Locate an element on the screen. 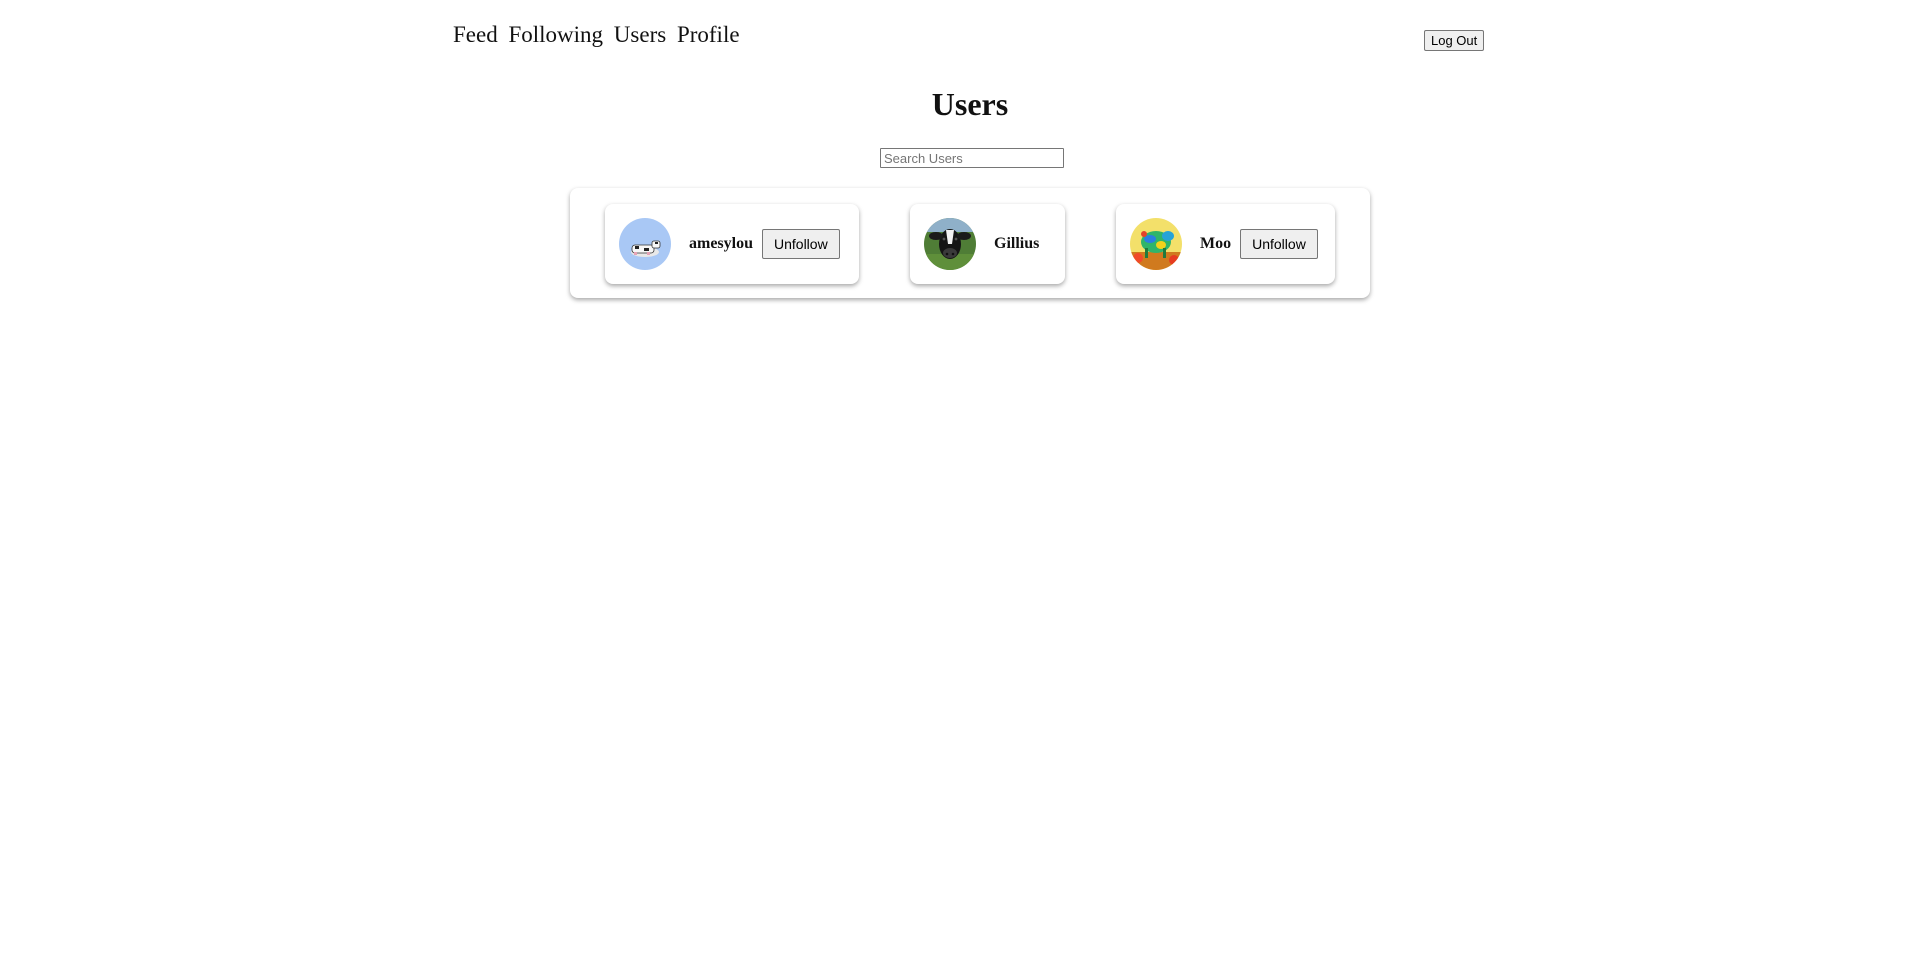 Image resolution: width=1918 pixels, height=961 pixels. nav-users-link: Users is located at coordinates (640, 34).